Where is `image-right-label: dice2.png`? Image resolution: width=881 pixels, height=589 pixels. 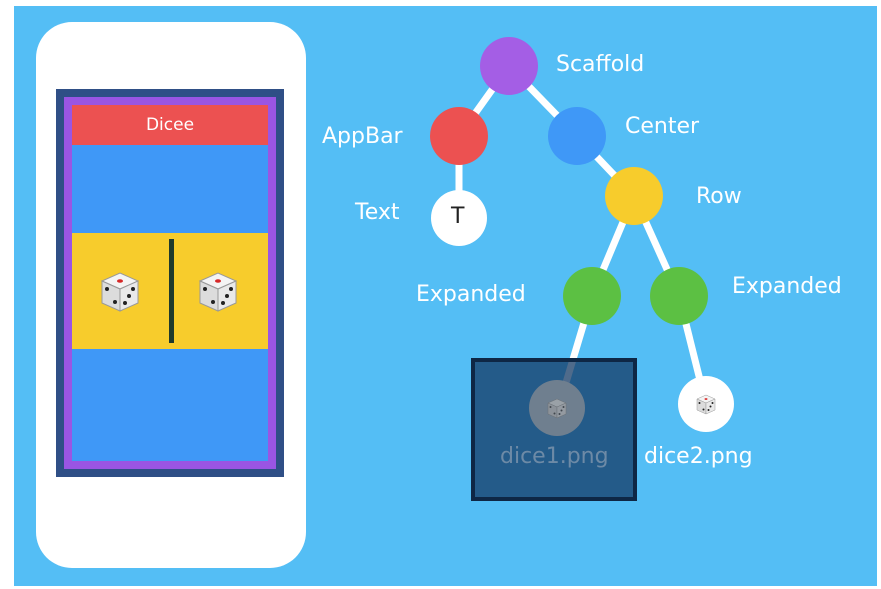
image-right-label: dice2.png is located at coordinates (698, 456).